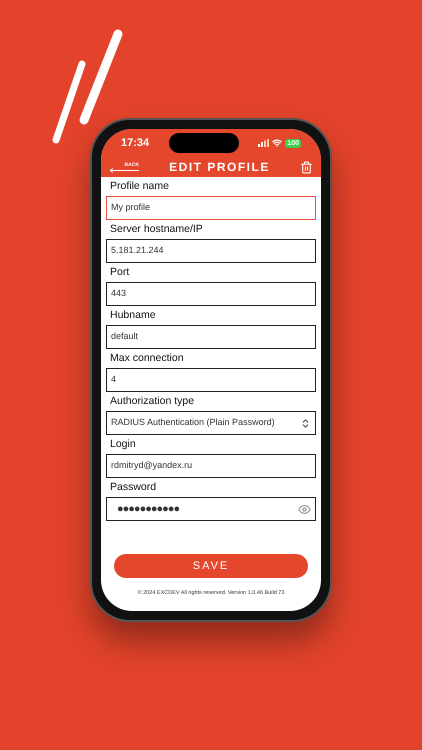  I want to click on arrow-icon, so click(124, 170).